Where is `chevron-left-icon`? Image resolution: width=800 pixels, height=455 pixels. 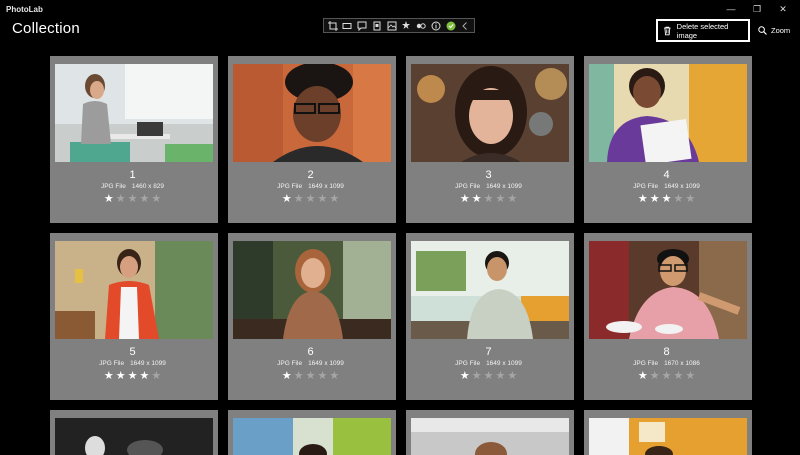 chevron-left-icon is located at coordinates (465, 25).